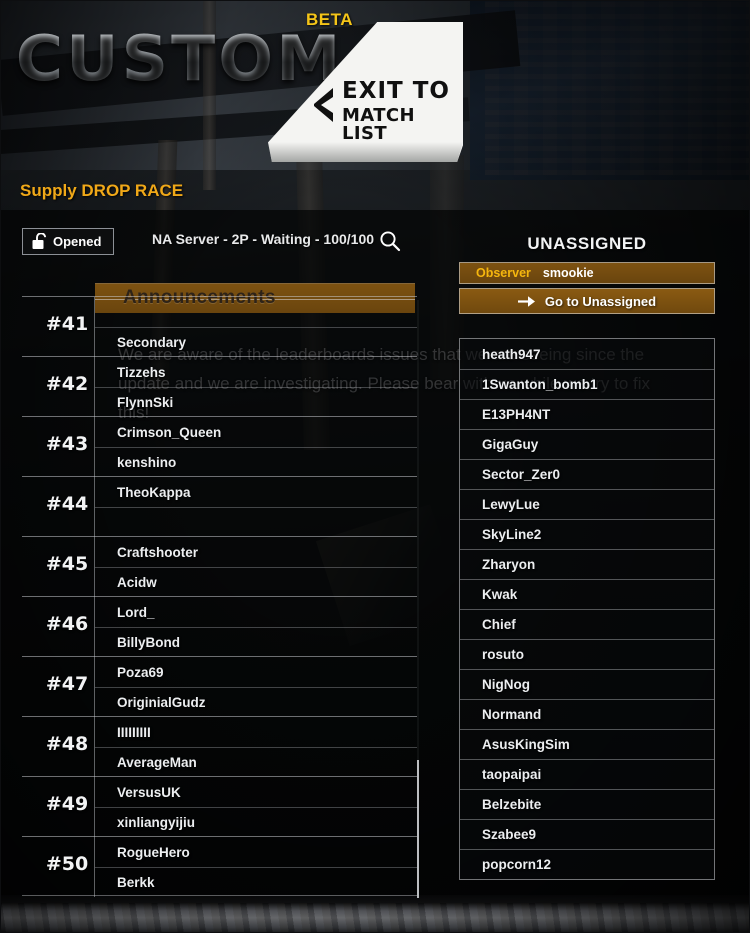  Describe the element at coordinates (587, 624) in the screenshot. I see `unassigned-player-item: Chief` at that location.